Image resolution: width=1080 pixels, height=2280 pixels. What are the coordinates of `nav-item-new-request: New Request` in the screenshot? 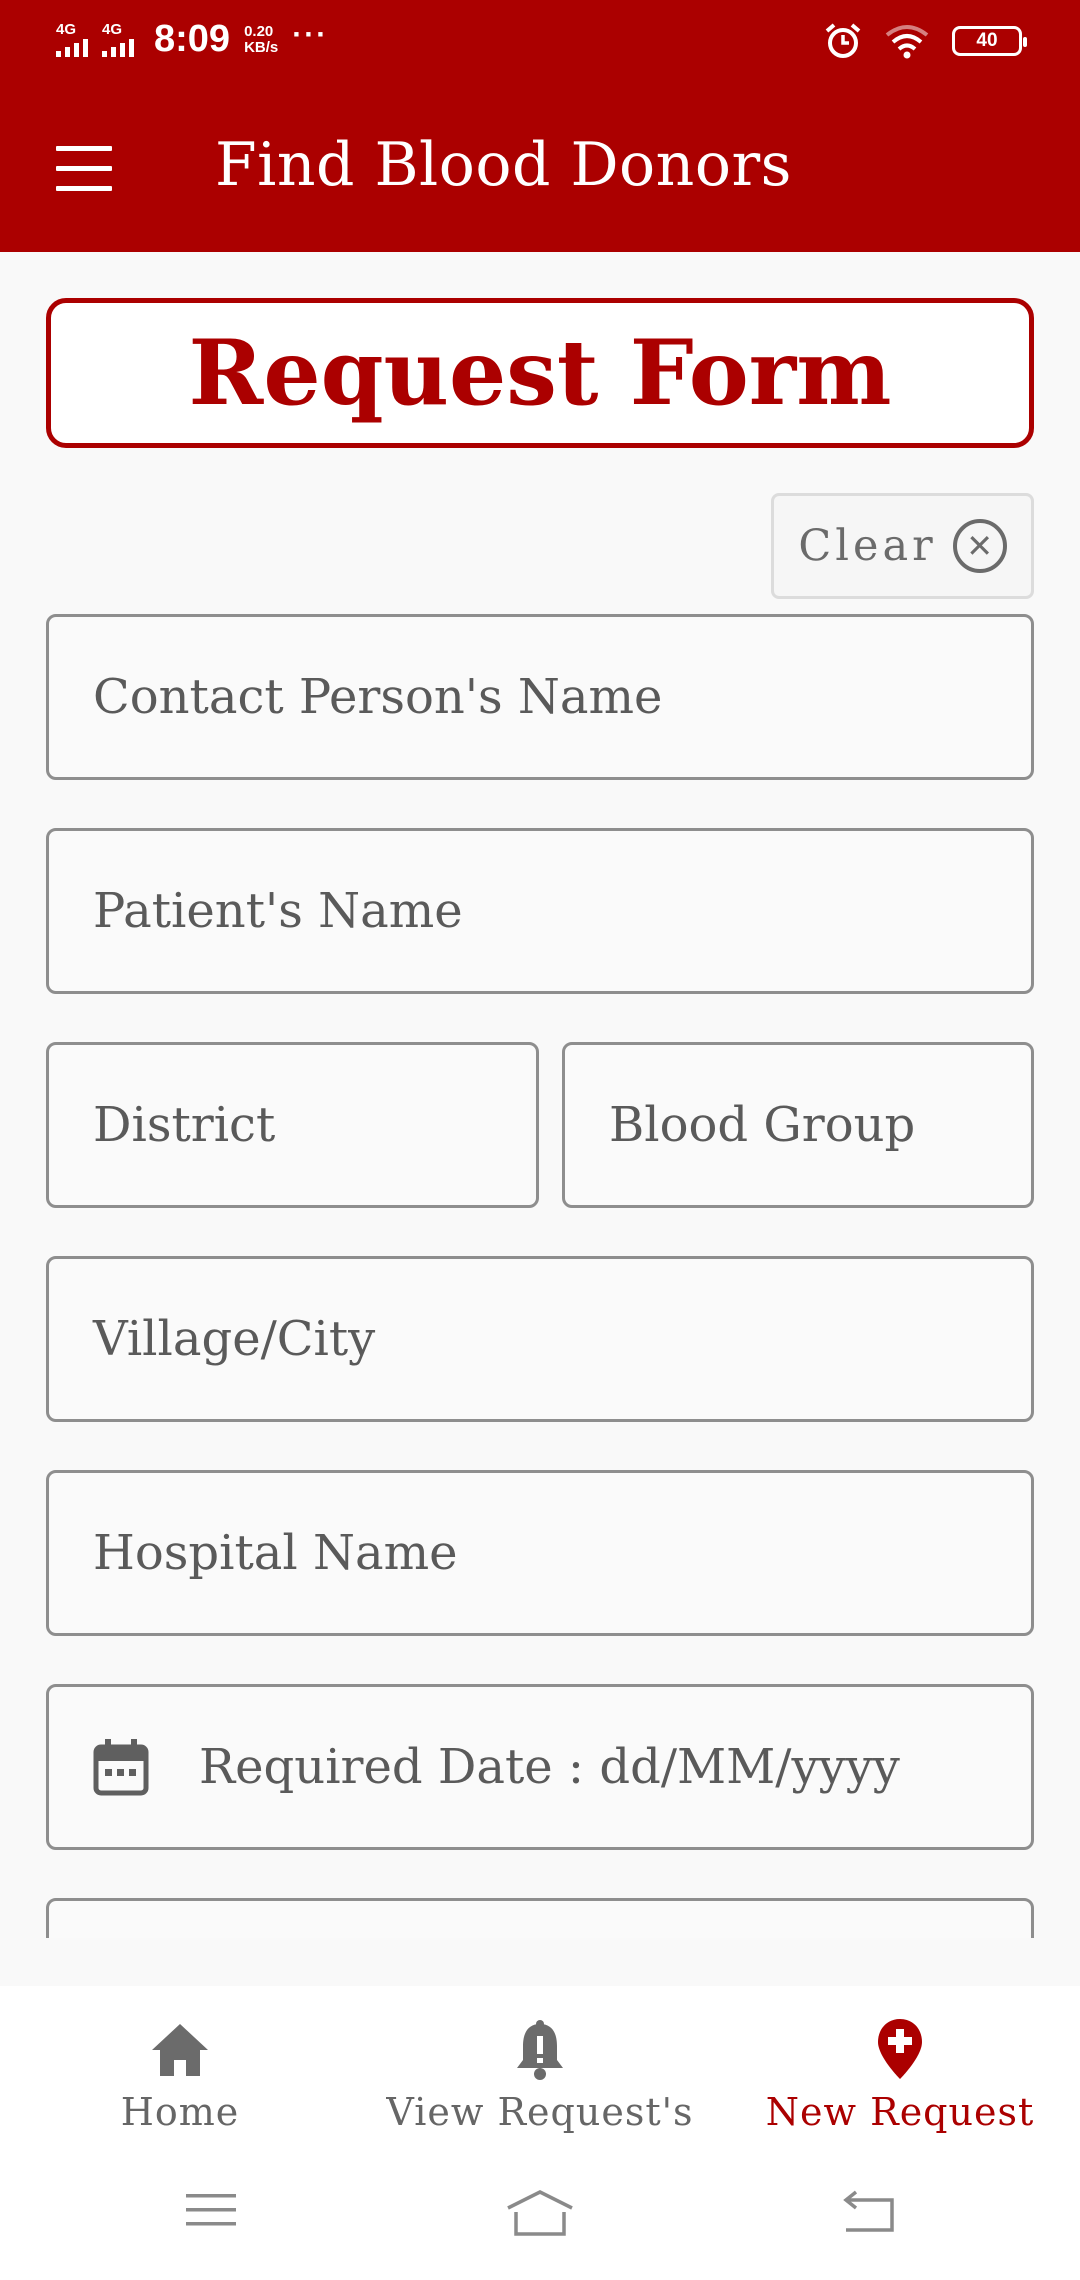 It's located at (900, 2068).